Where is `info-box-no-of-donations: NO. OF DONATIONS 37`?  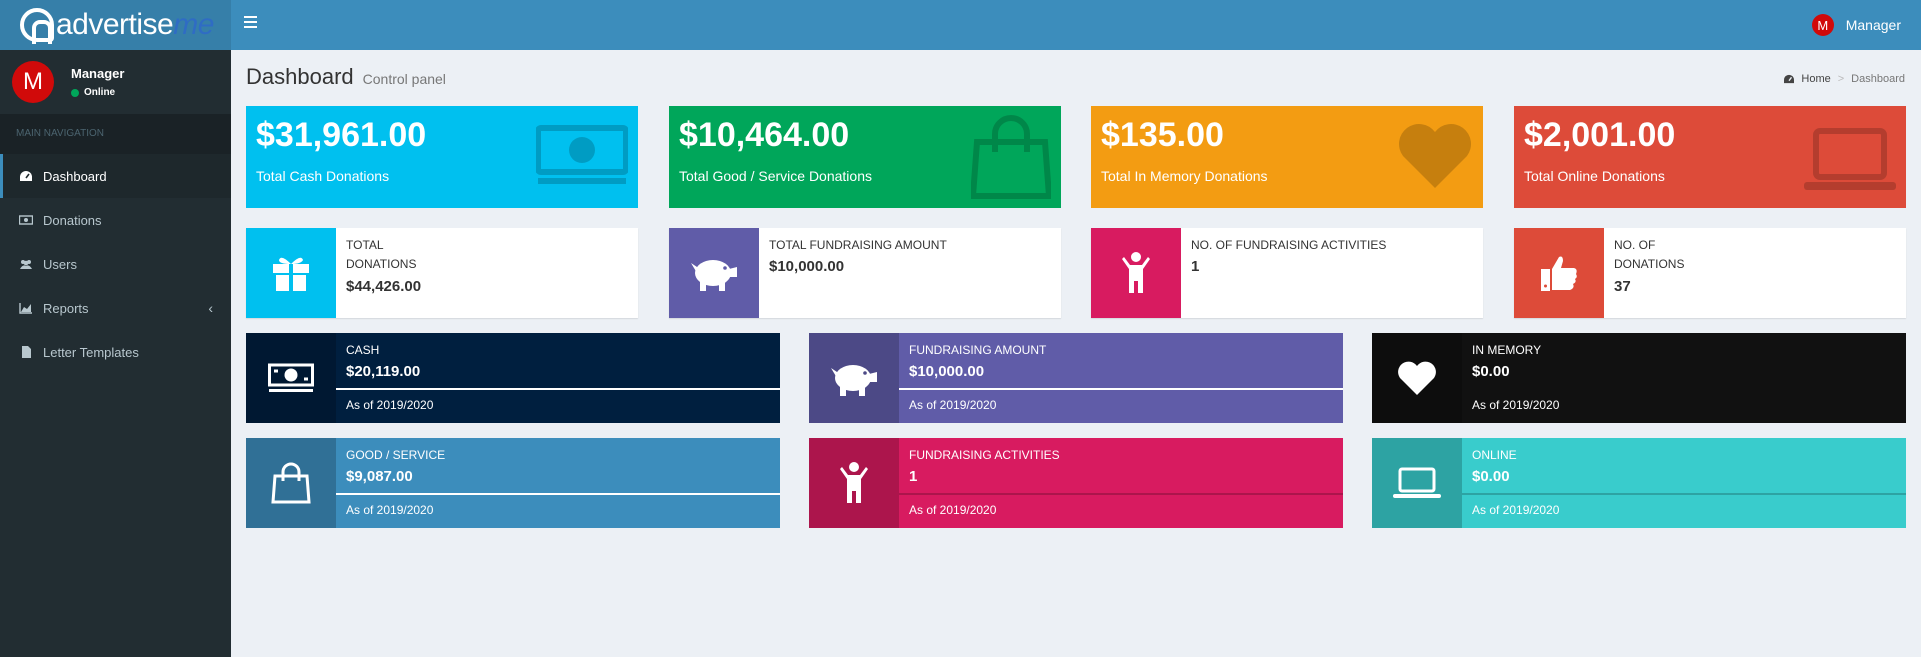
info-box-no-of-donations: NO. OF DONATIONS 37 is located at coordinates (1710, 273).